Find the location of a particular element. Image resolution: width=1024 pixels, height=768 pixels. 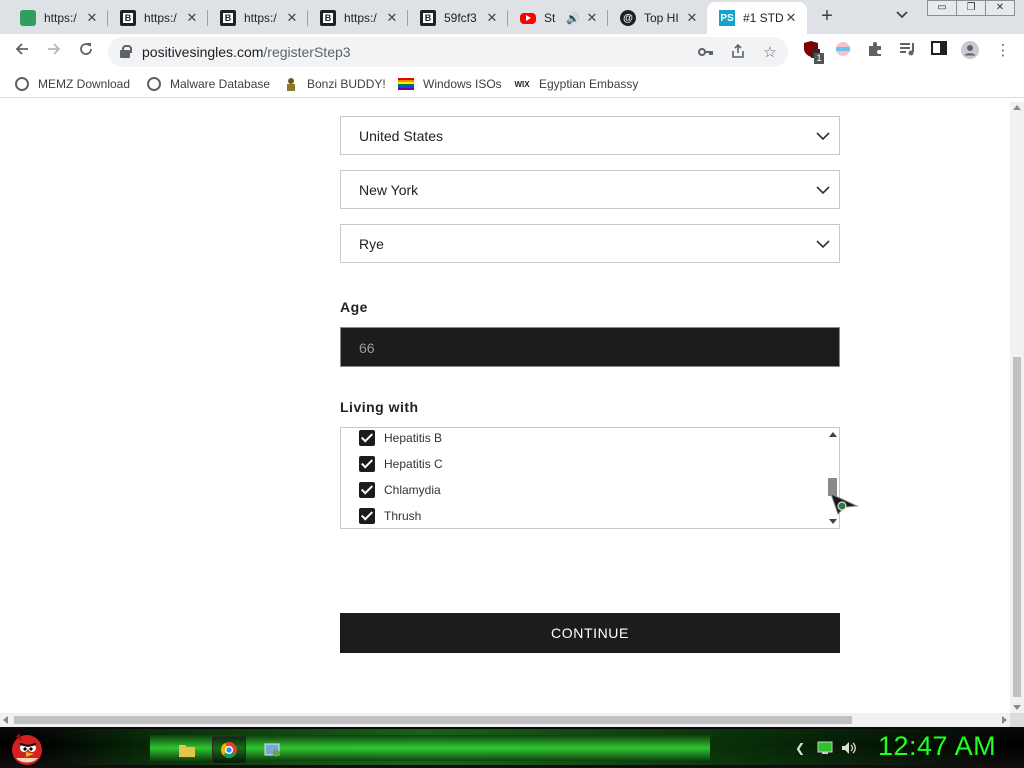

browser-tab-active: PS #1 STD ✕ is located at coordinates (757, 18).